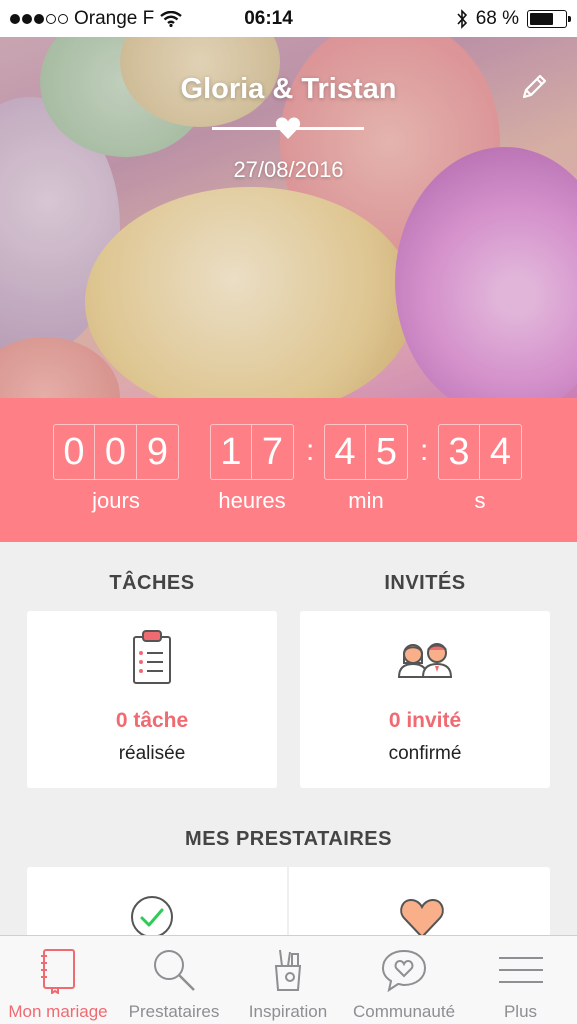  Describe the element at coordinates (288, 1011) in the screenshot. I see `tab-label: Inspiration` at that location.